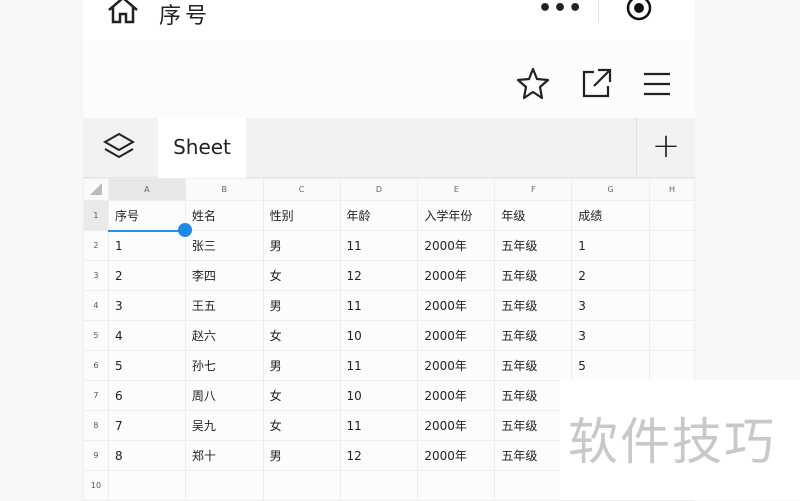 This screenshot has width=800, height=501. I want to click on column-header-C: C, so click(301, 189).